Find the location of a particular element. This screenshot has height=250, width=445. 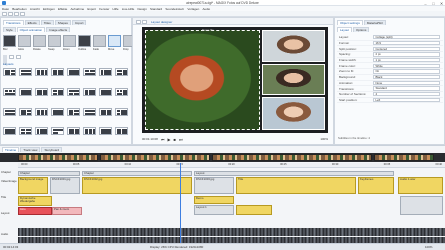

menu-export: Export is located at coordinates (91, 9).